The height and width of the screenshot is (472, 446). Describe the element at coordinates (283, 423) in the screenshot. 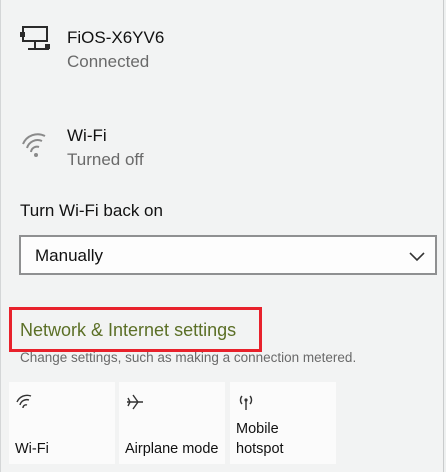

I see `quick-action-mobile-hotspot: Mobile hotspot` at that location.